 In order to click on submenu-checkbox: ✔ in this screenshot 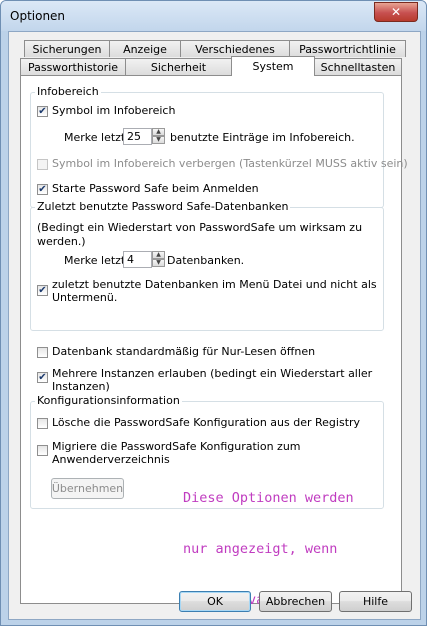, I will do `click(42, 290)`.